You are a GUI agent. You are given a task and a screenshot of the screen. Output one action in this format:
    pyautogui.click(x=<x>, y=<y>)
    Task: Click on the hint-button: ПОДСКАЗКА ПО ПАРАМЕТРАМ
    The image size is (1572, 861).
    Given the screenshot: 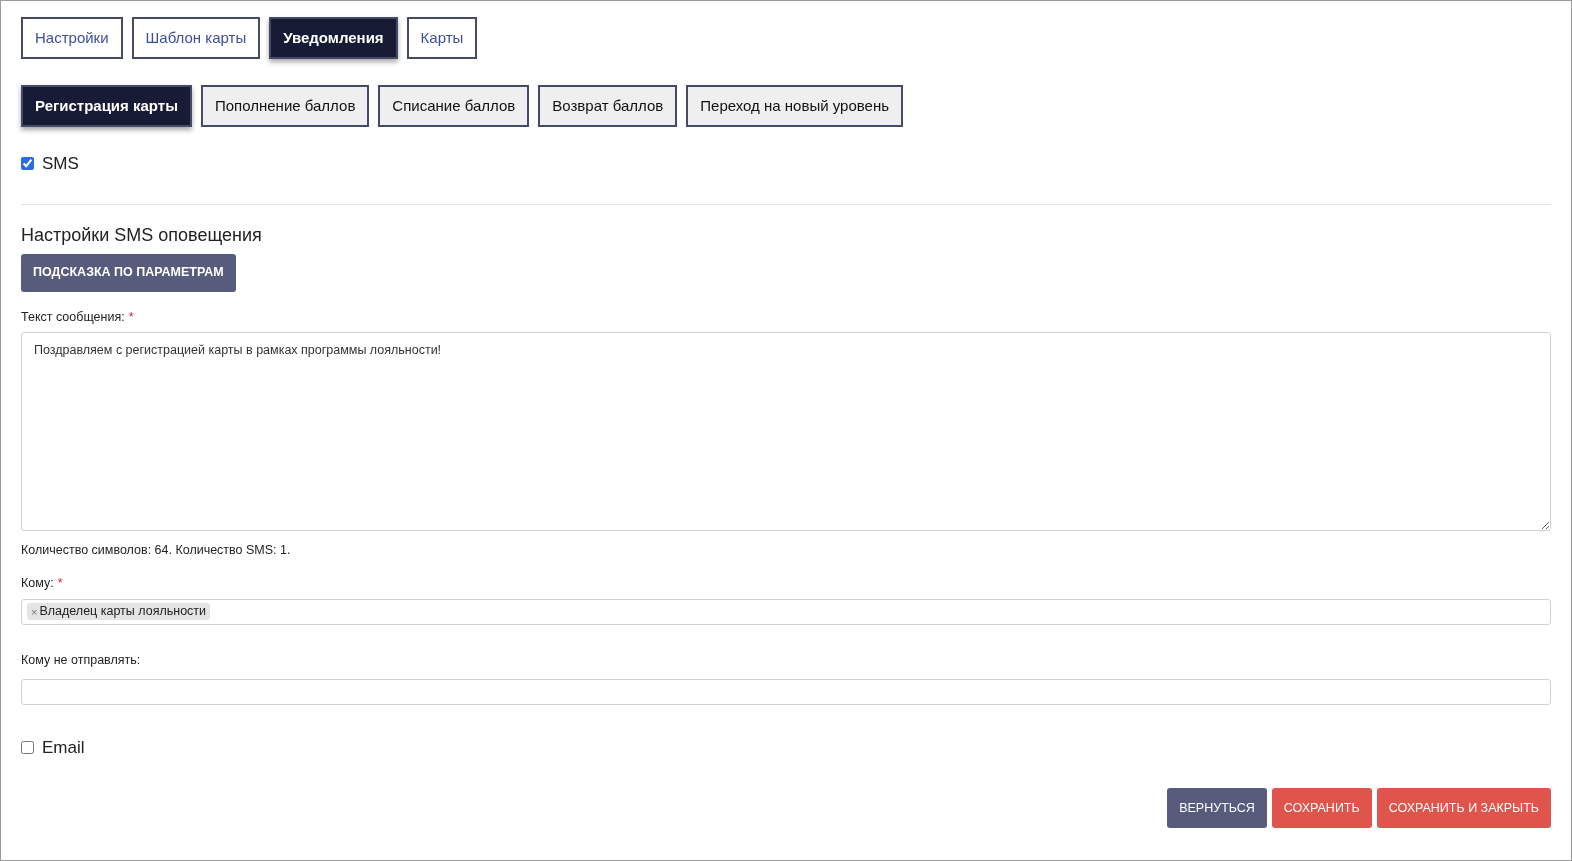 What is the action you would take?
    pyautogui.click(x=128, y=272)
    